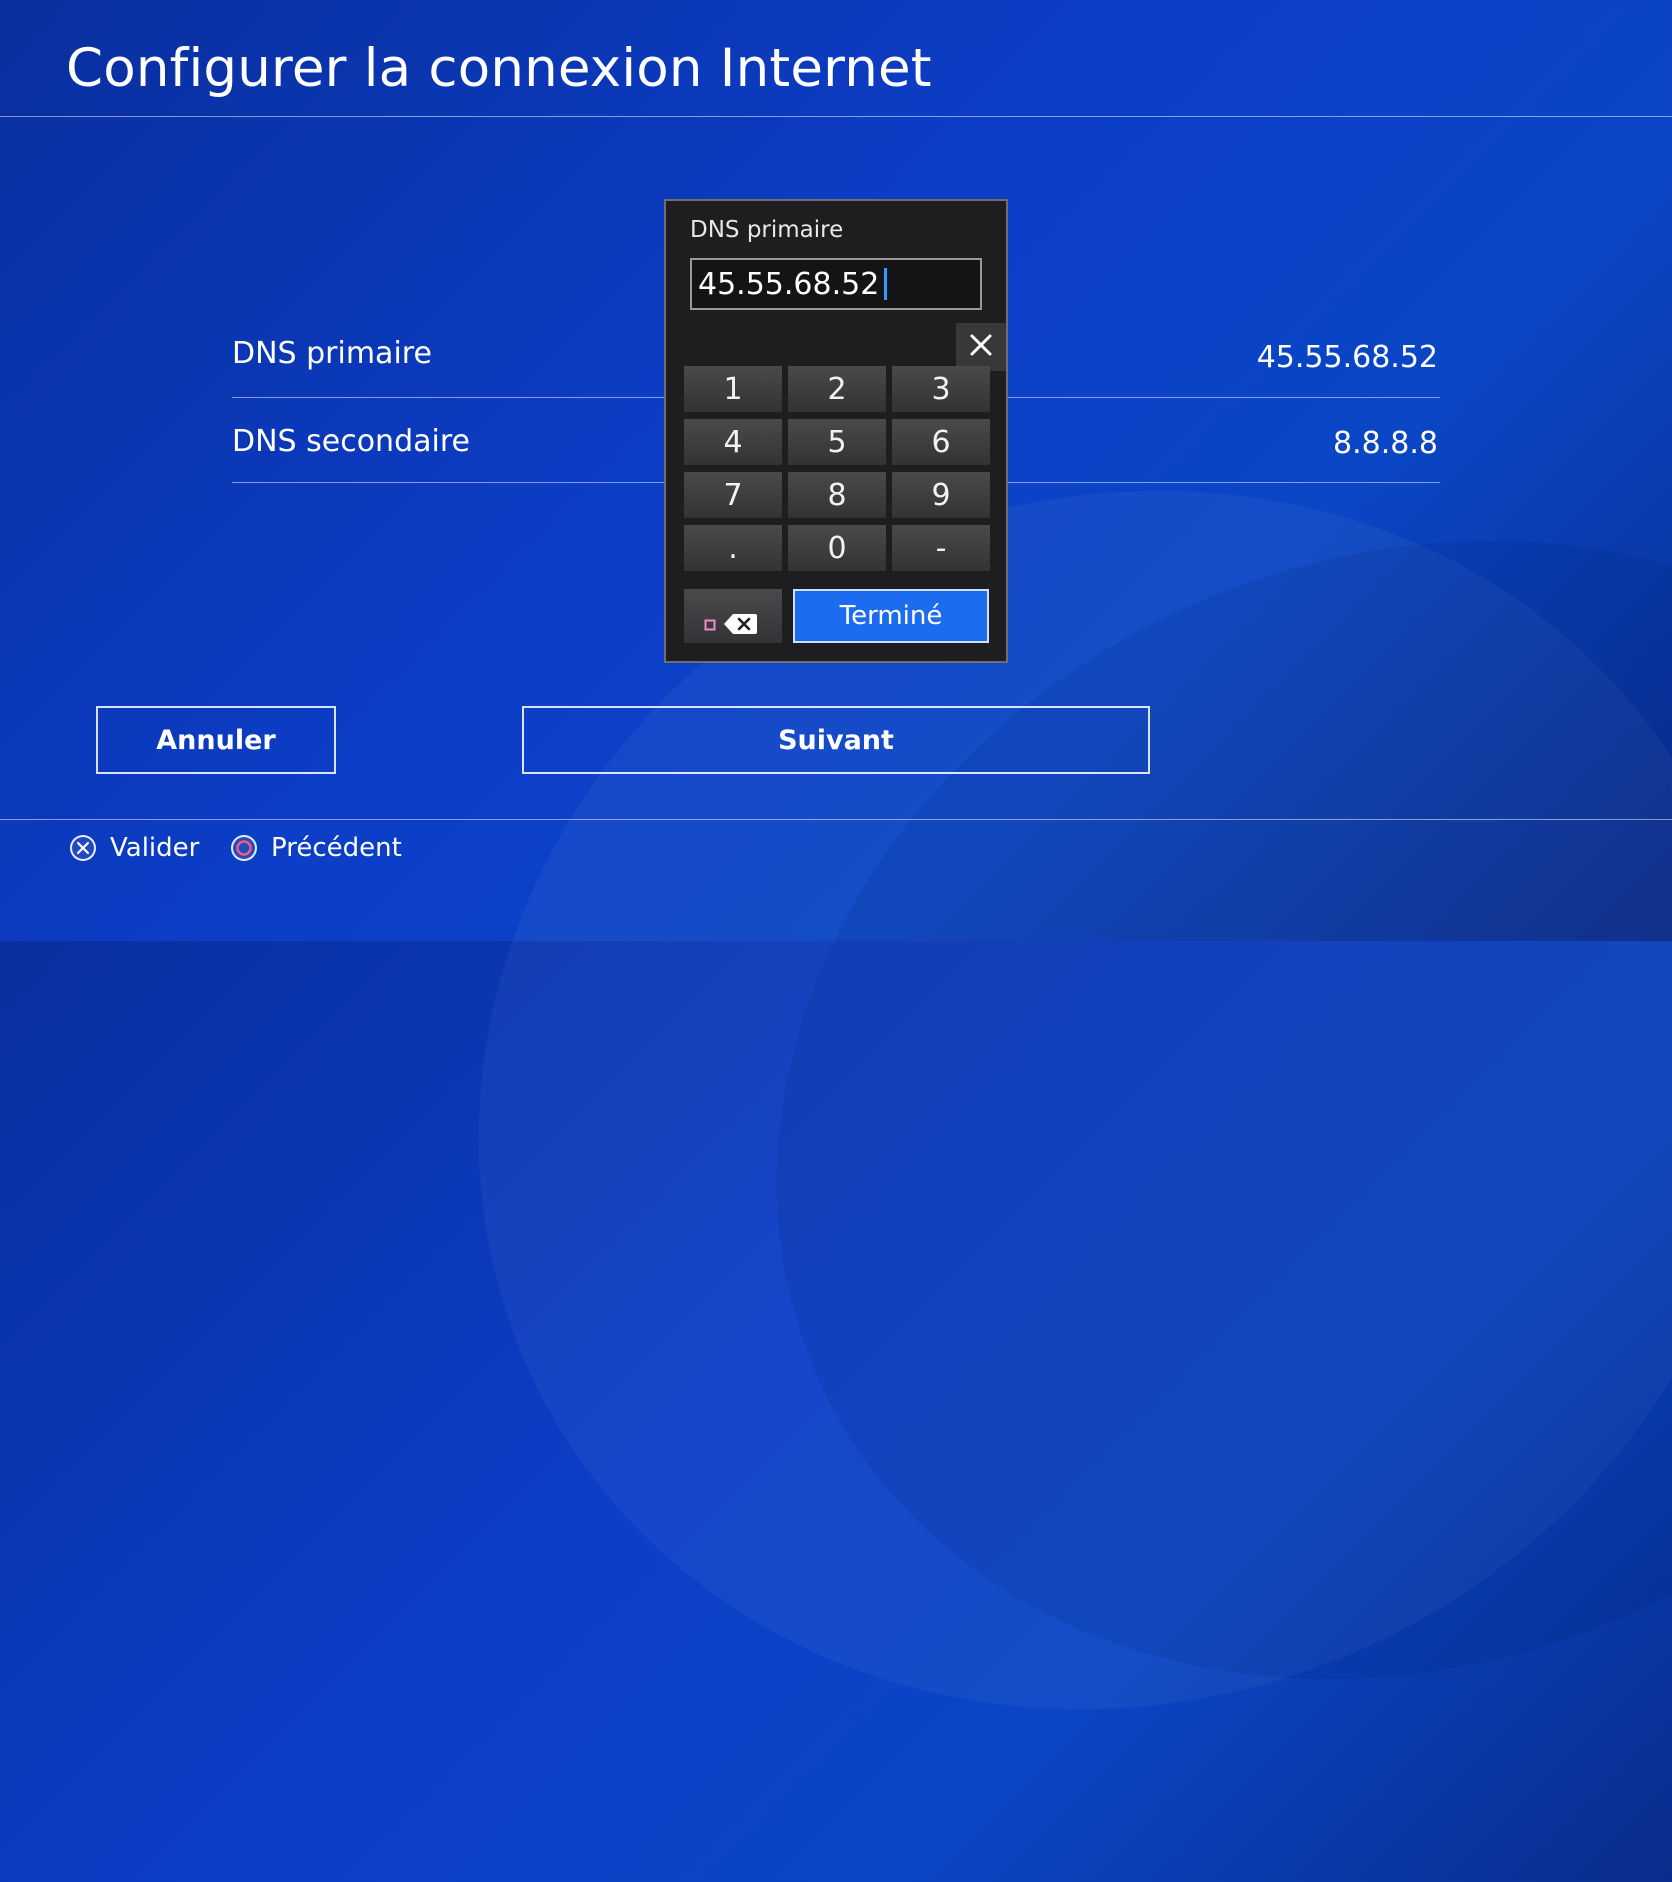 The width and height of the screenshot is (1672, 1882). What do you see at coordinates (891, 616) in the screenshot?
I see `done-button: Terminé` at bounding box center [891, 616].